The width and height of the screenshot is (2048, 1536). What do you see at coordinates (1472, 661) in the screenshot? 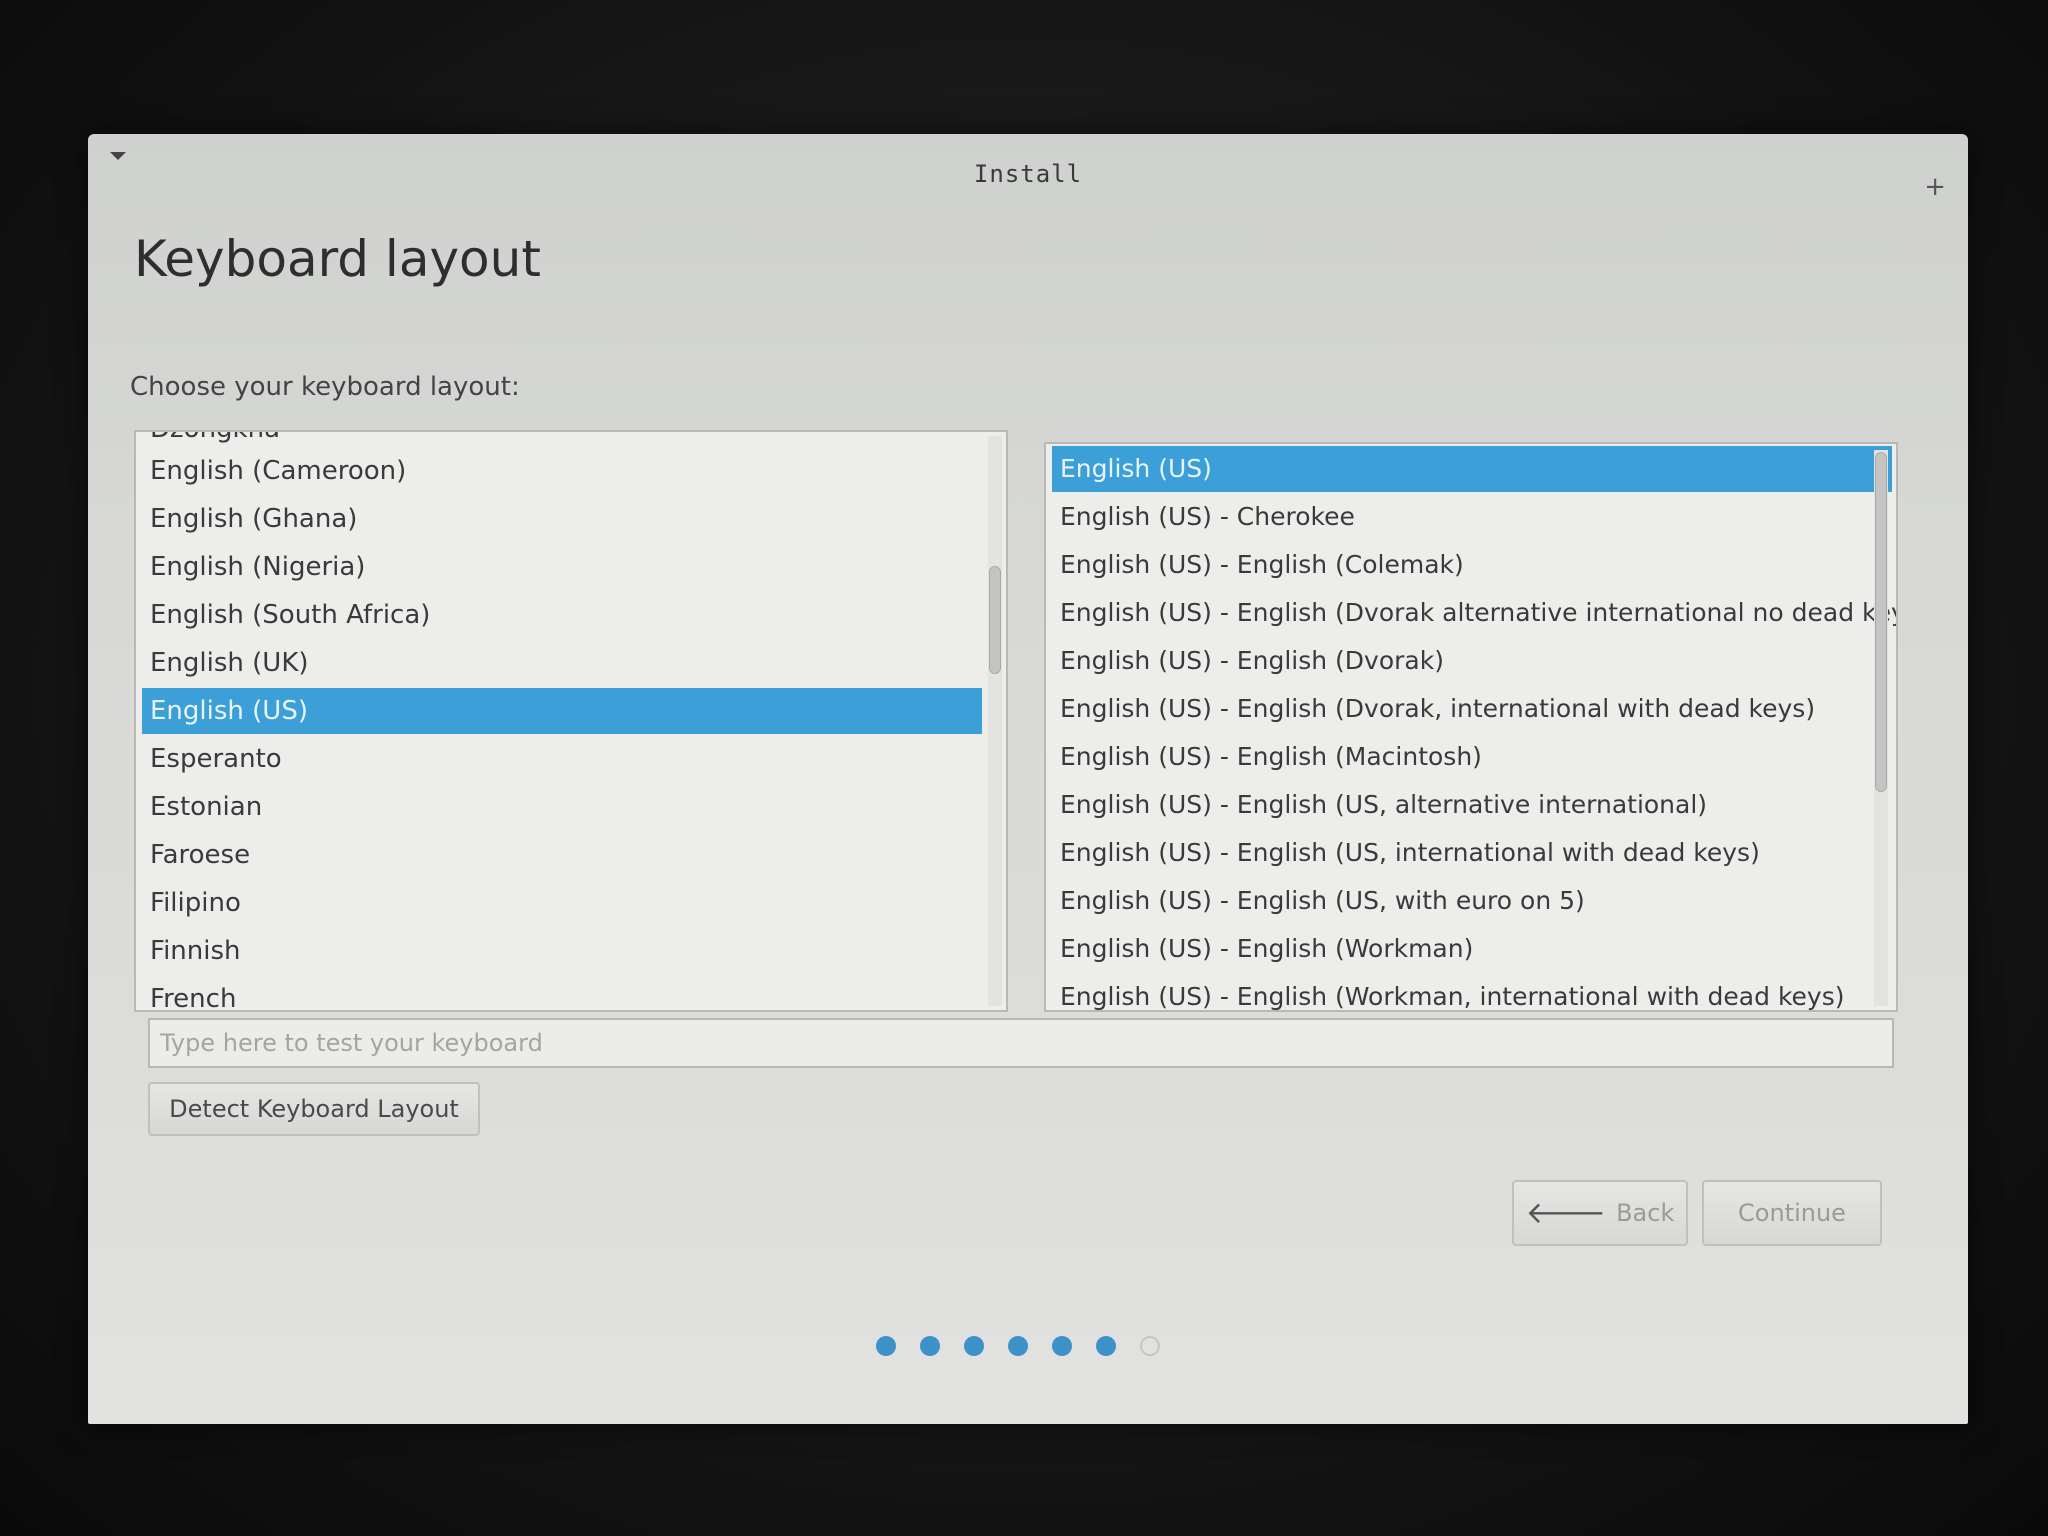
I see `variant-list-item: English (US) - English (Dvorak)` at bounding box center [1472, 661].